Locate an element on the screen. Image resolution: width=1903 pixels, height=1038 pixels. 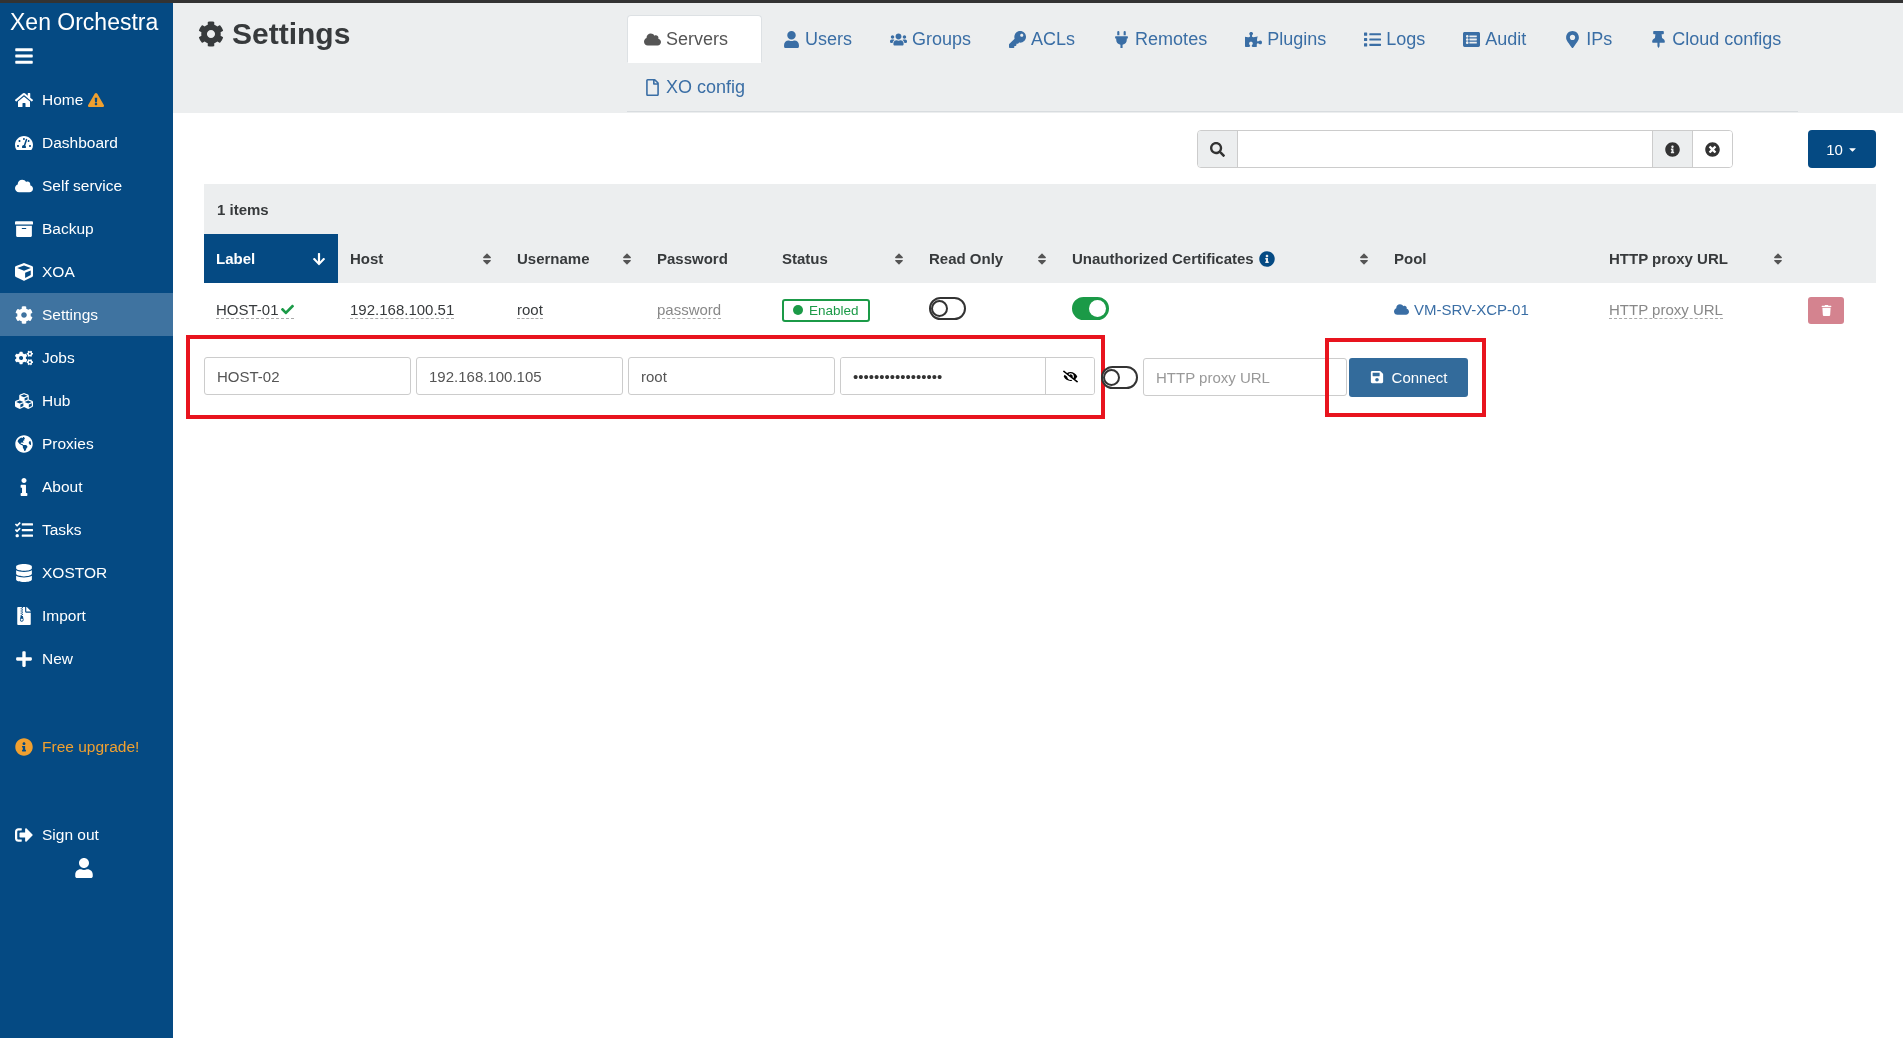
search-field is located at coordinates (1465, 149).